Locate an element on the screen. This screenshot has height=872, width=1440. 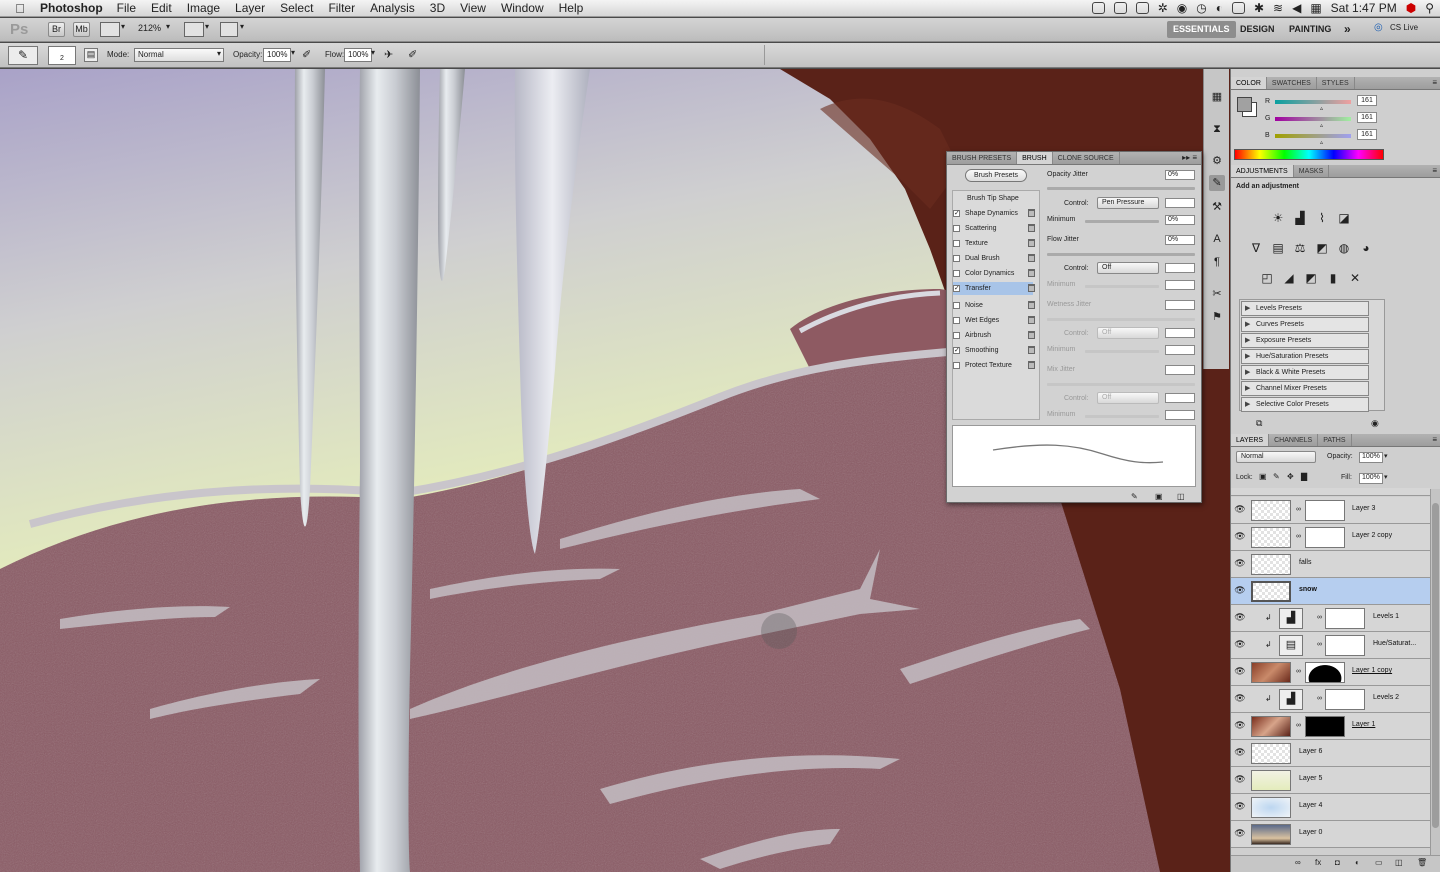
layer-name: Levels 1 is located at coordinates (1386, 616).